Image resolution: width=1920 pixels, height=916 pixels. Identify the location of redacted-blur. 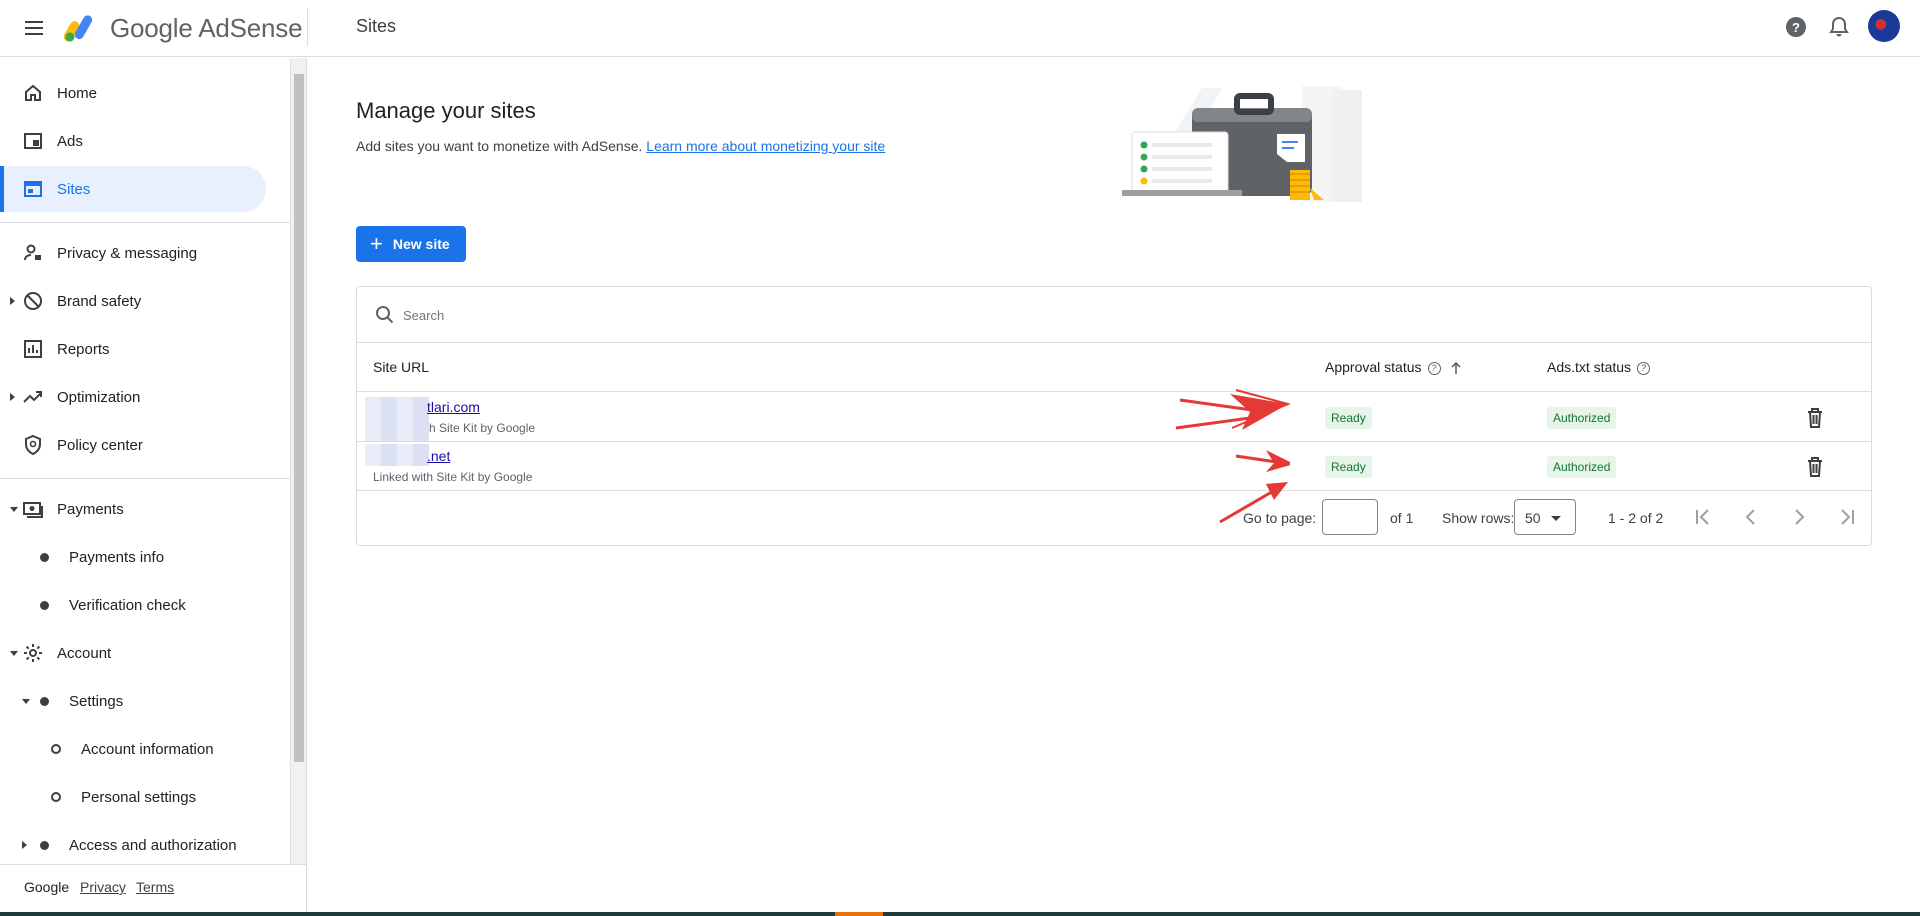
(397, 455).